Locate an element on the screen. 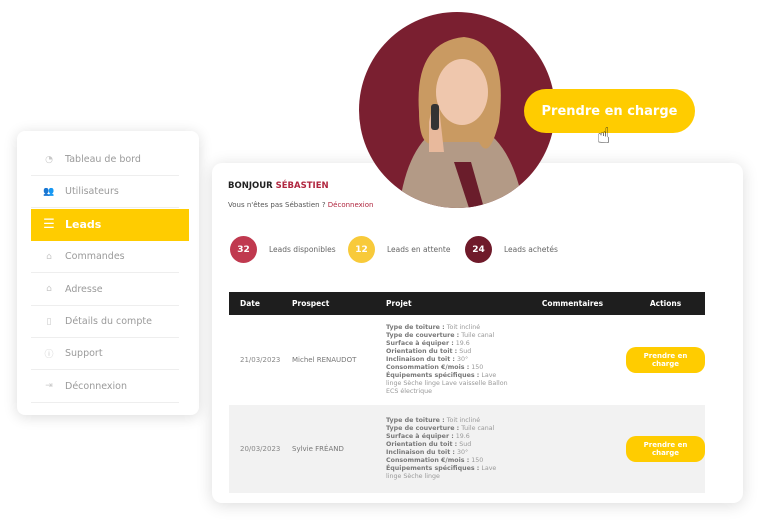  sidebar-item-support: ⓘ Support is located at coordinates (105, 354).